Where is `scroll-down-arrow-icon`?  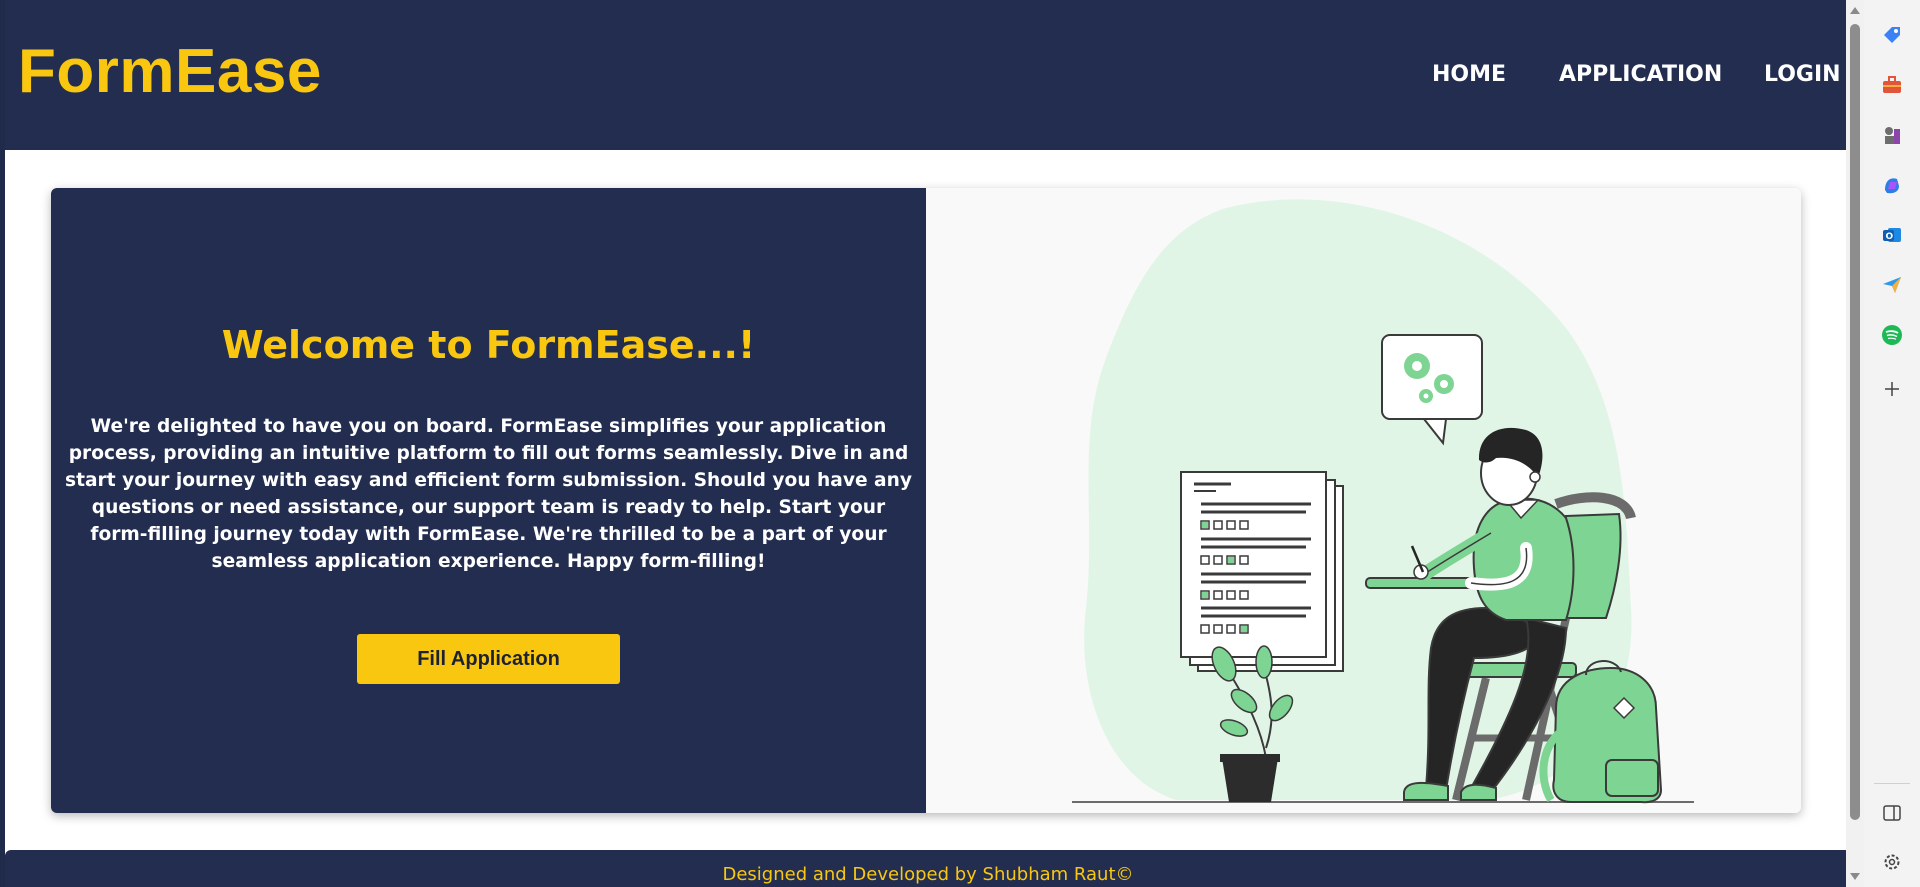 scroll-down-arrow-icon is located at coordinates (1855, 876).